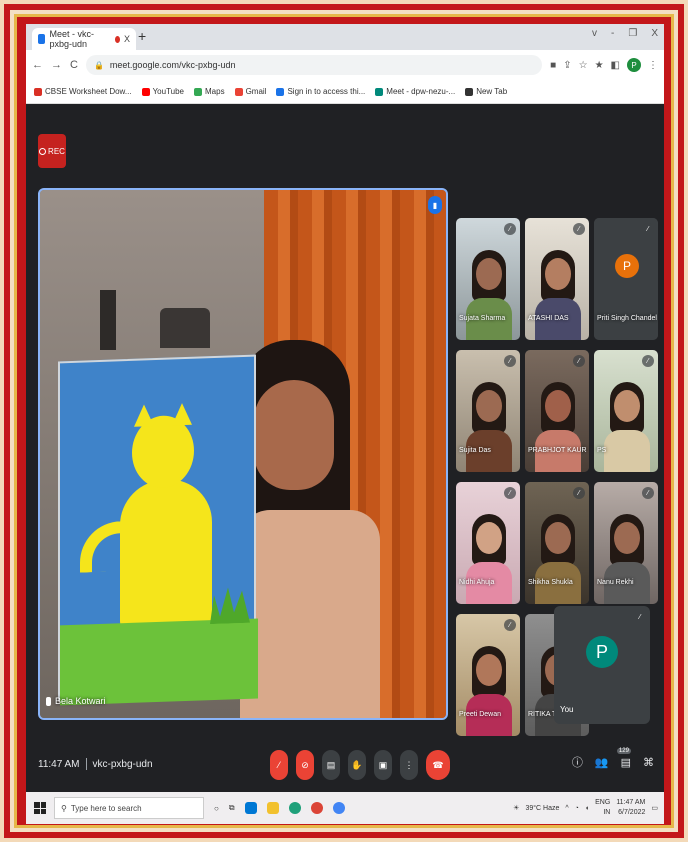 This screenshot has height=842, width=688. Describe the element at coordinates (602, 652) in the screenshot. I see `self-avatar: P` at that location.